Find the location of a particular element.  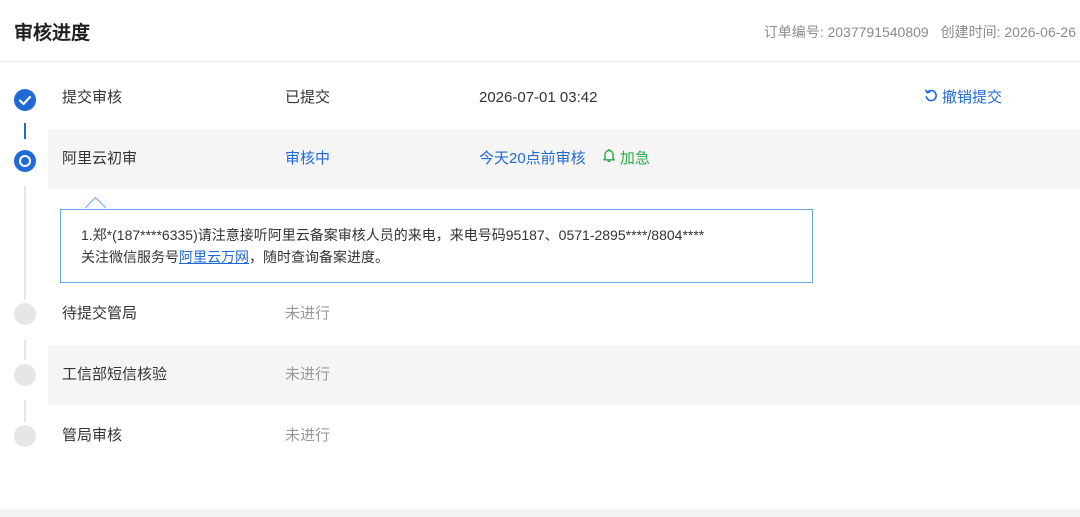

notice-text: 关注微信服务号 is located at coordinates (130, 257).